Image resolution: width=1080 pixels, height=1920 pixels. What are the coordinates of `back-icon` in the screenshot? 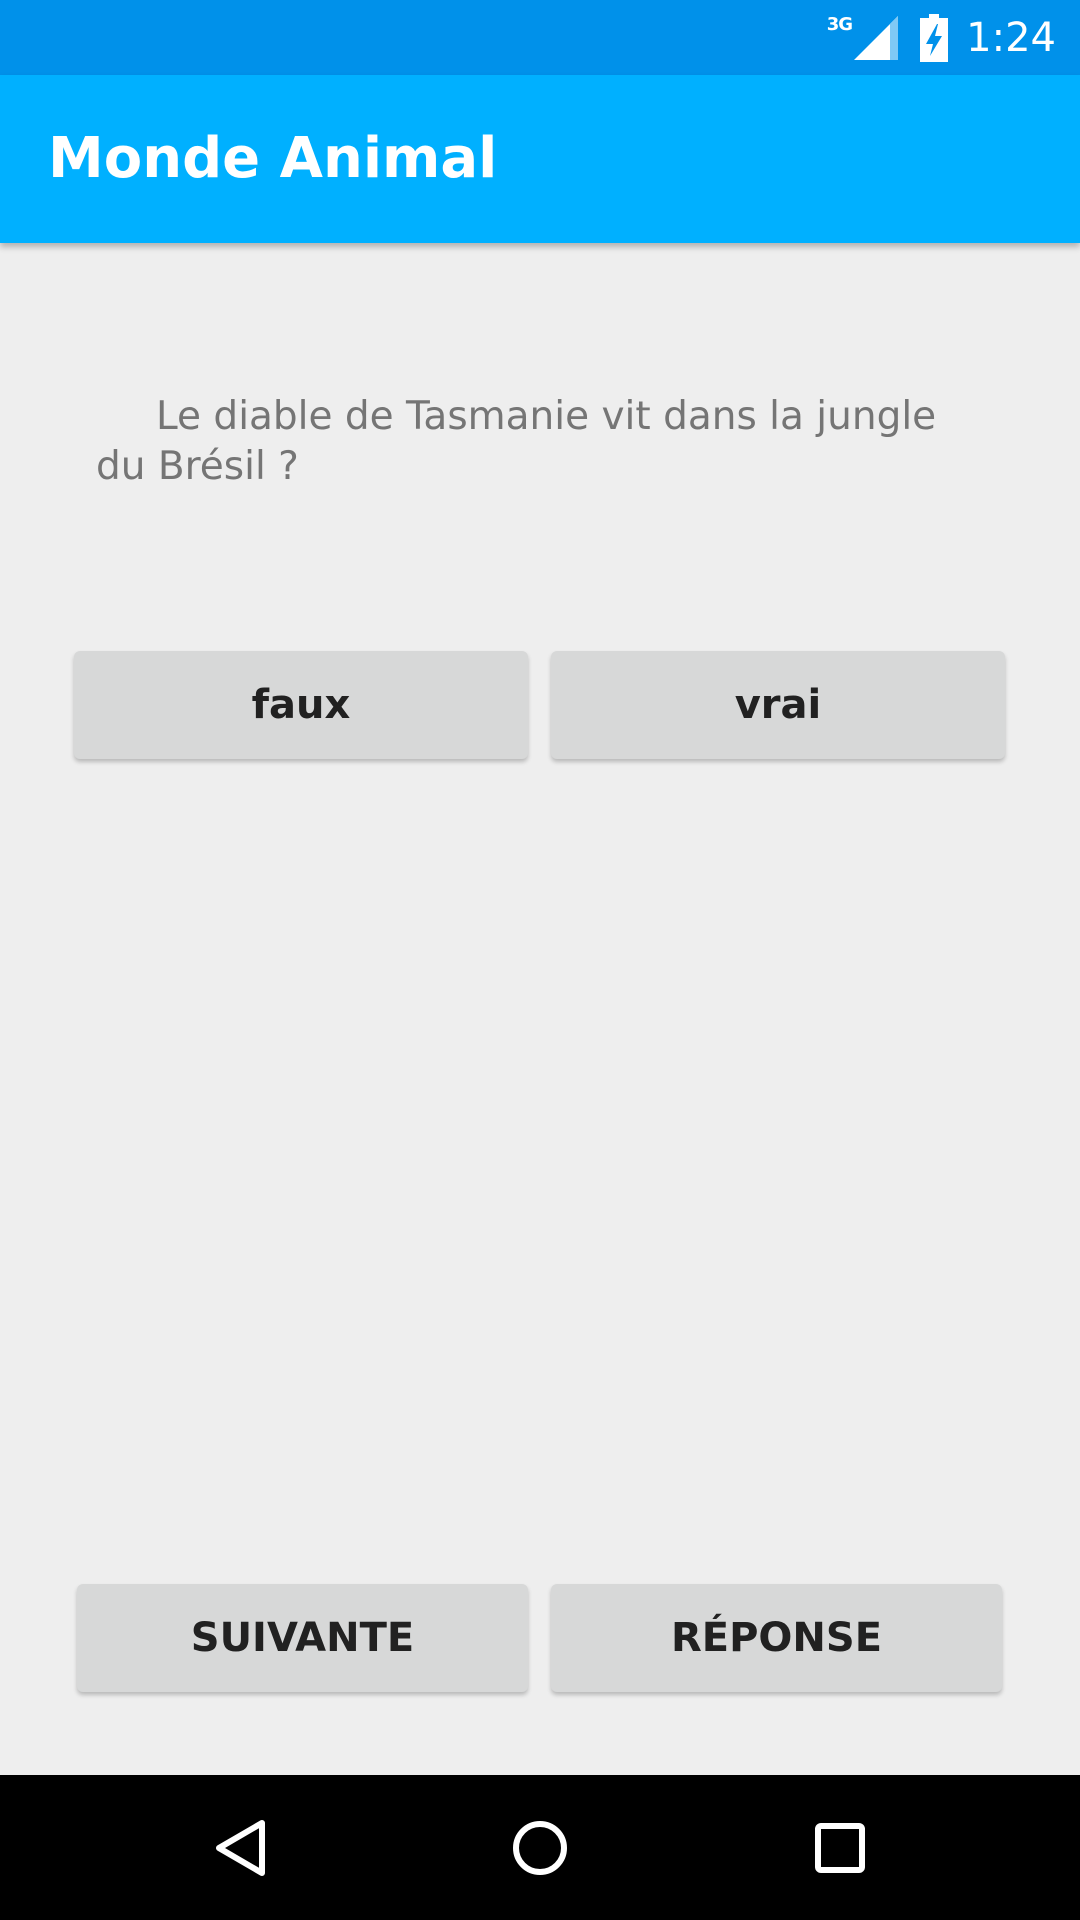 It's located at (240, 1847).